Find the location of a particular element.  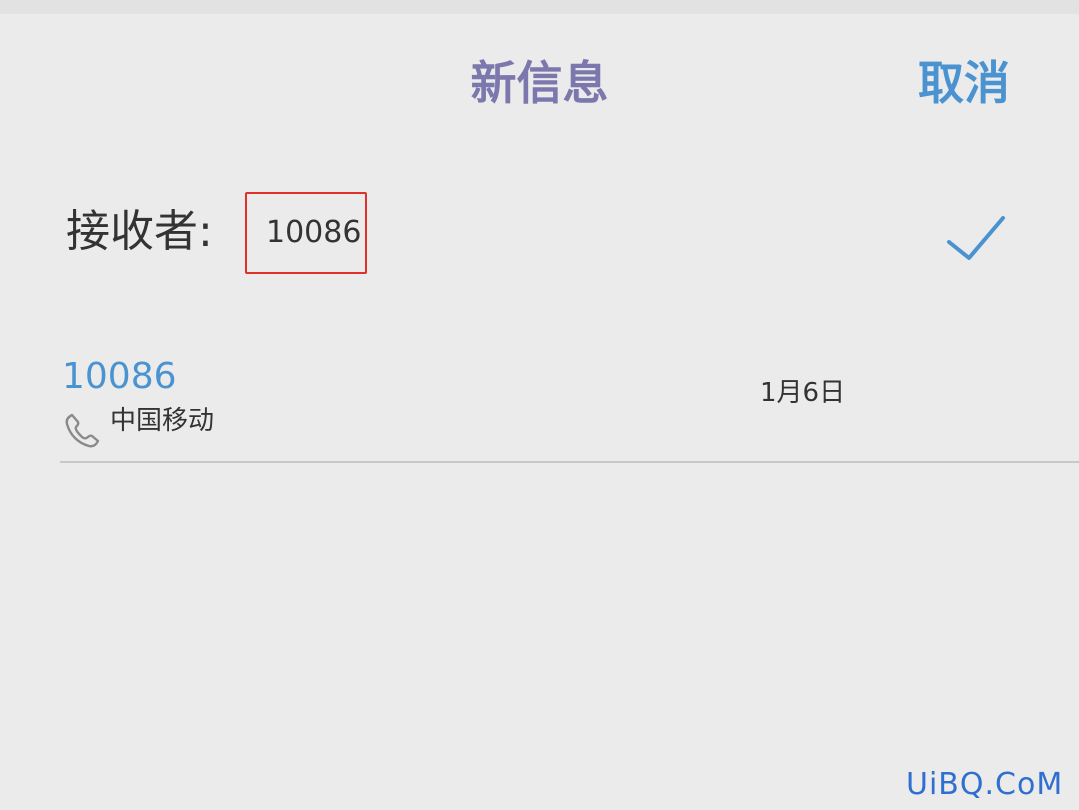

checkmark-icon is located at coordinates (976, 238).